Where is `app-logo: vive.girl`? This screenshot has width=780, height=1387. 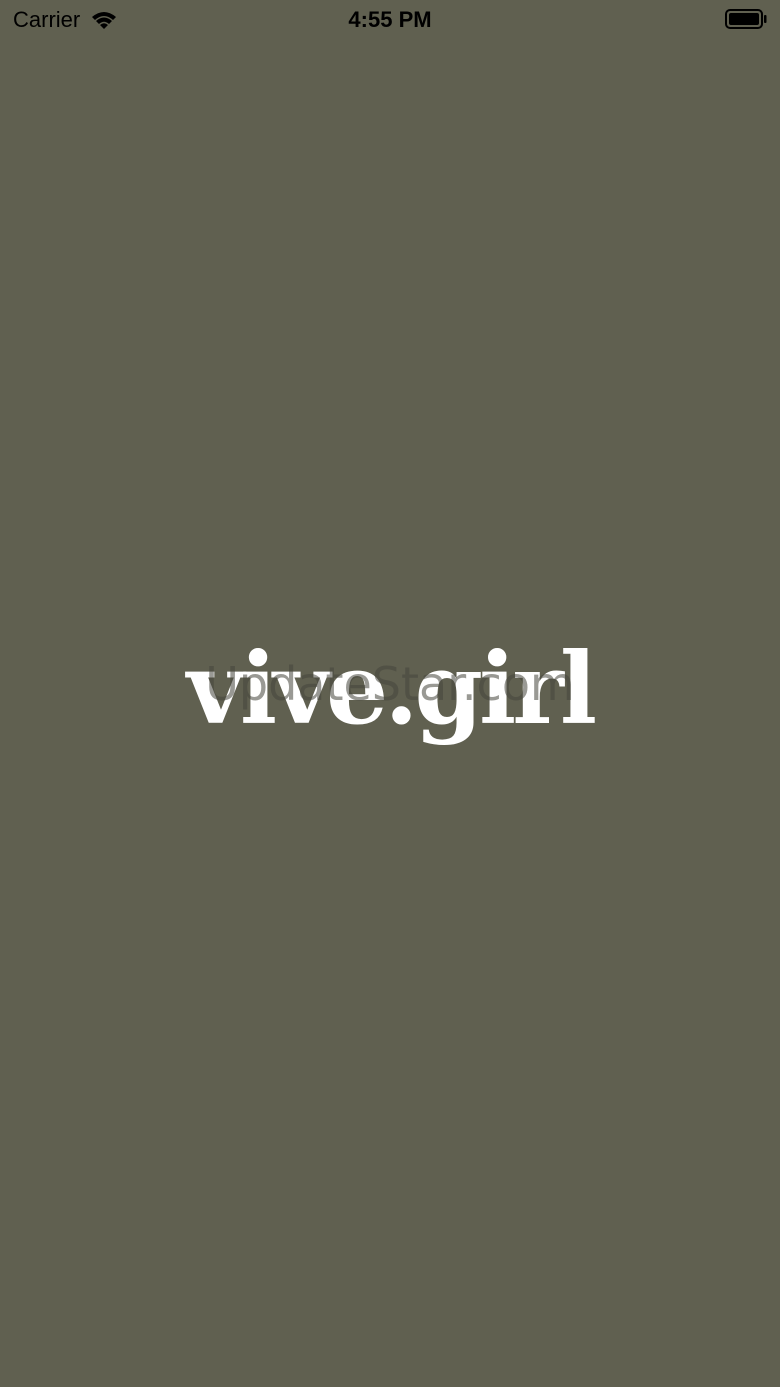 app-logo: vive.girl is located at coordinates (391, 689).